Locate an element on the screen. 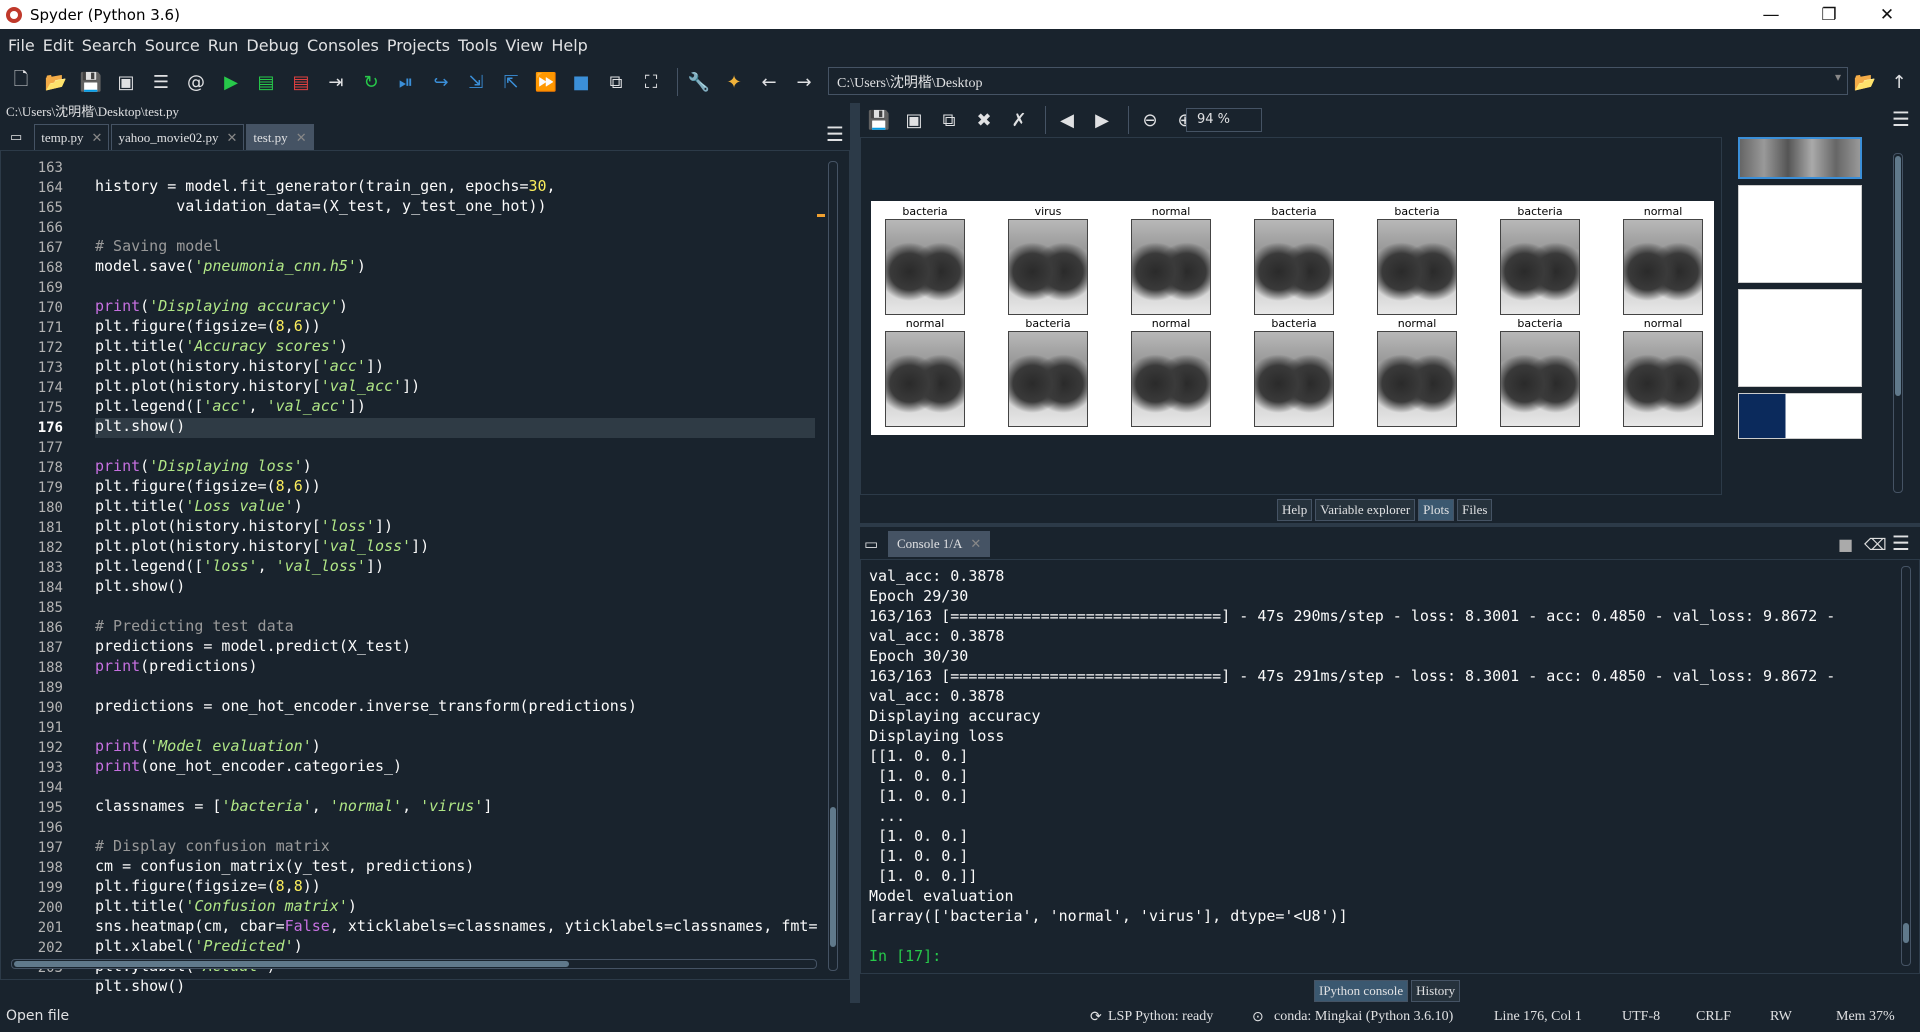 The image size is (1920, 1032). thumbnails-scrollbar is located at coordinates (1898, 323).